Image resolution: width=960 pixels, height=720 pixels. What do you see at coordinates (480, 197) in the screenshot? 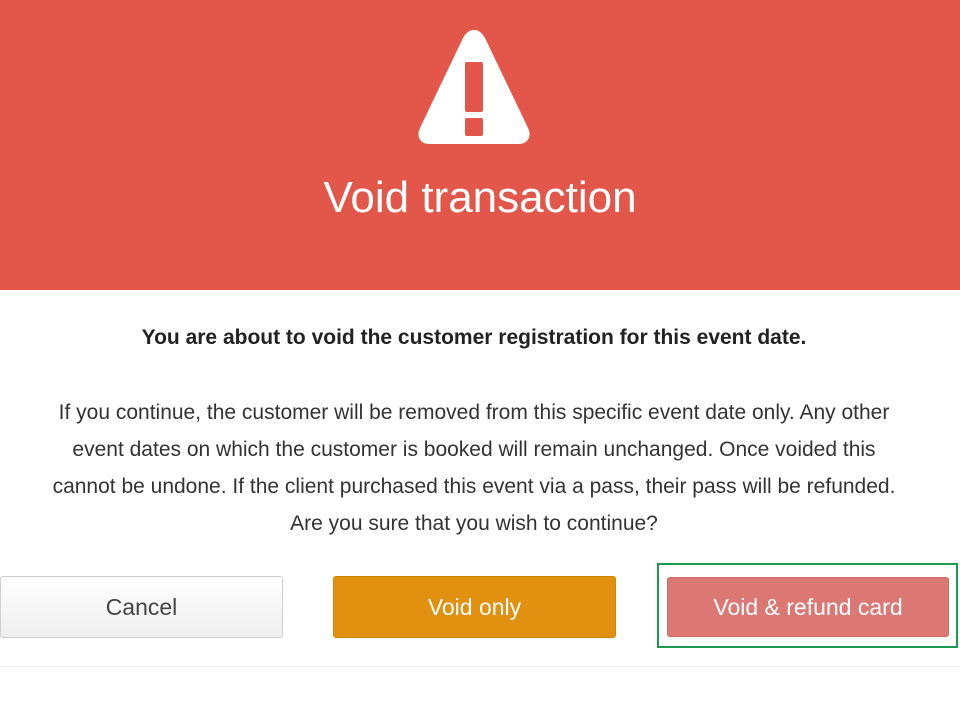
I see `dialog-title: Void transaction` at bounding box center [480, 197].